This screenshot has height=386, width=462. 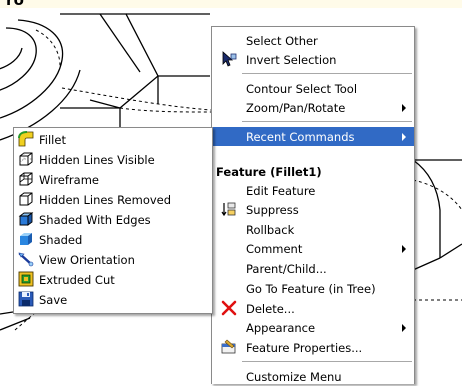 What do you see at coordinates (281, 327) in the screenshot?
I see `menu-item-label: Appearance` at bounding box center [281, 327].